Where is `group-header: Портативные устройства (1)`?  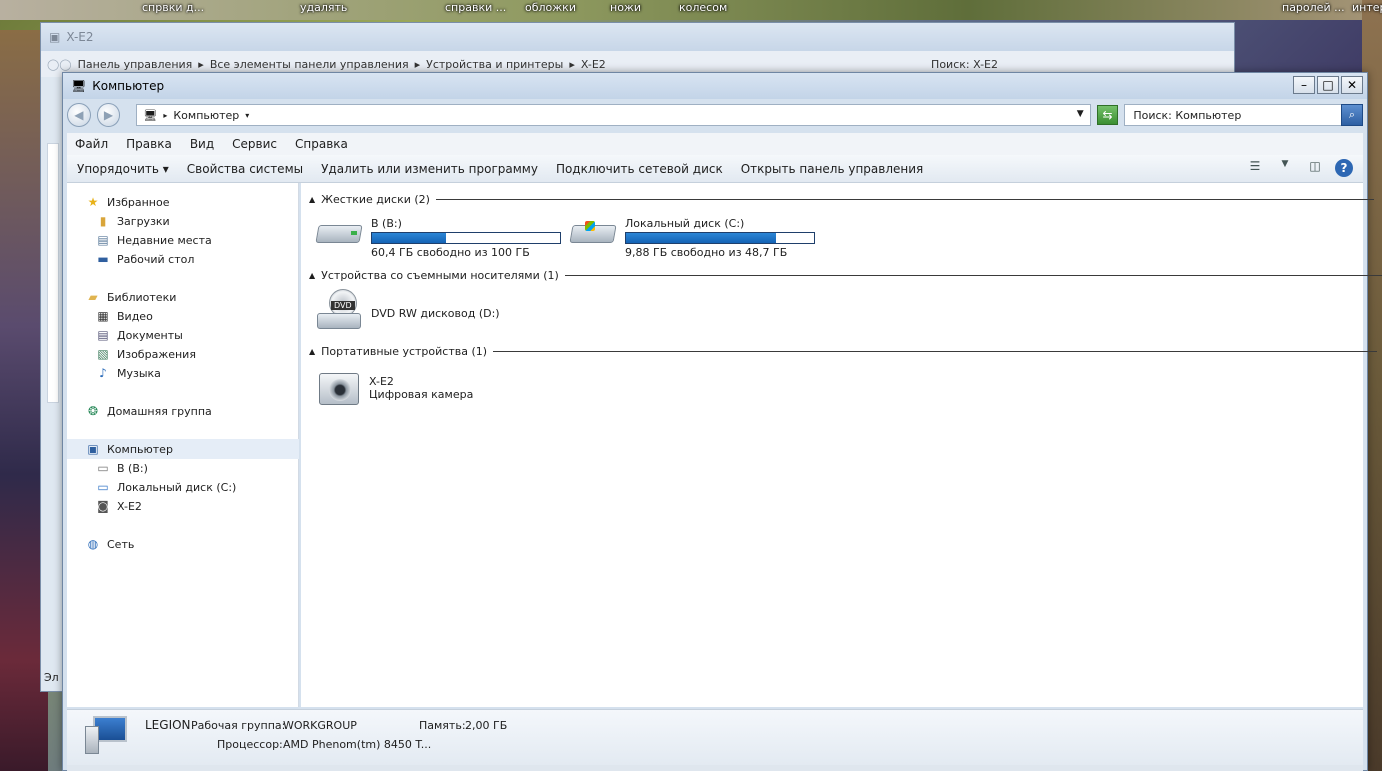
group-header: Портативные устройства (1) is located at coordinates (404, 351).